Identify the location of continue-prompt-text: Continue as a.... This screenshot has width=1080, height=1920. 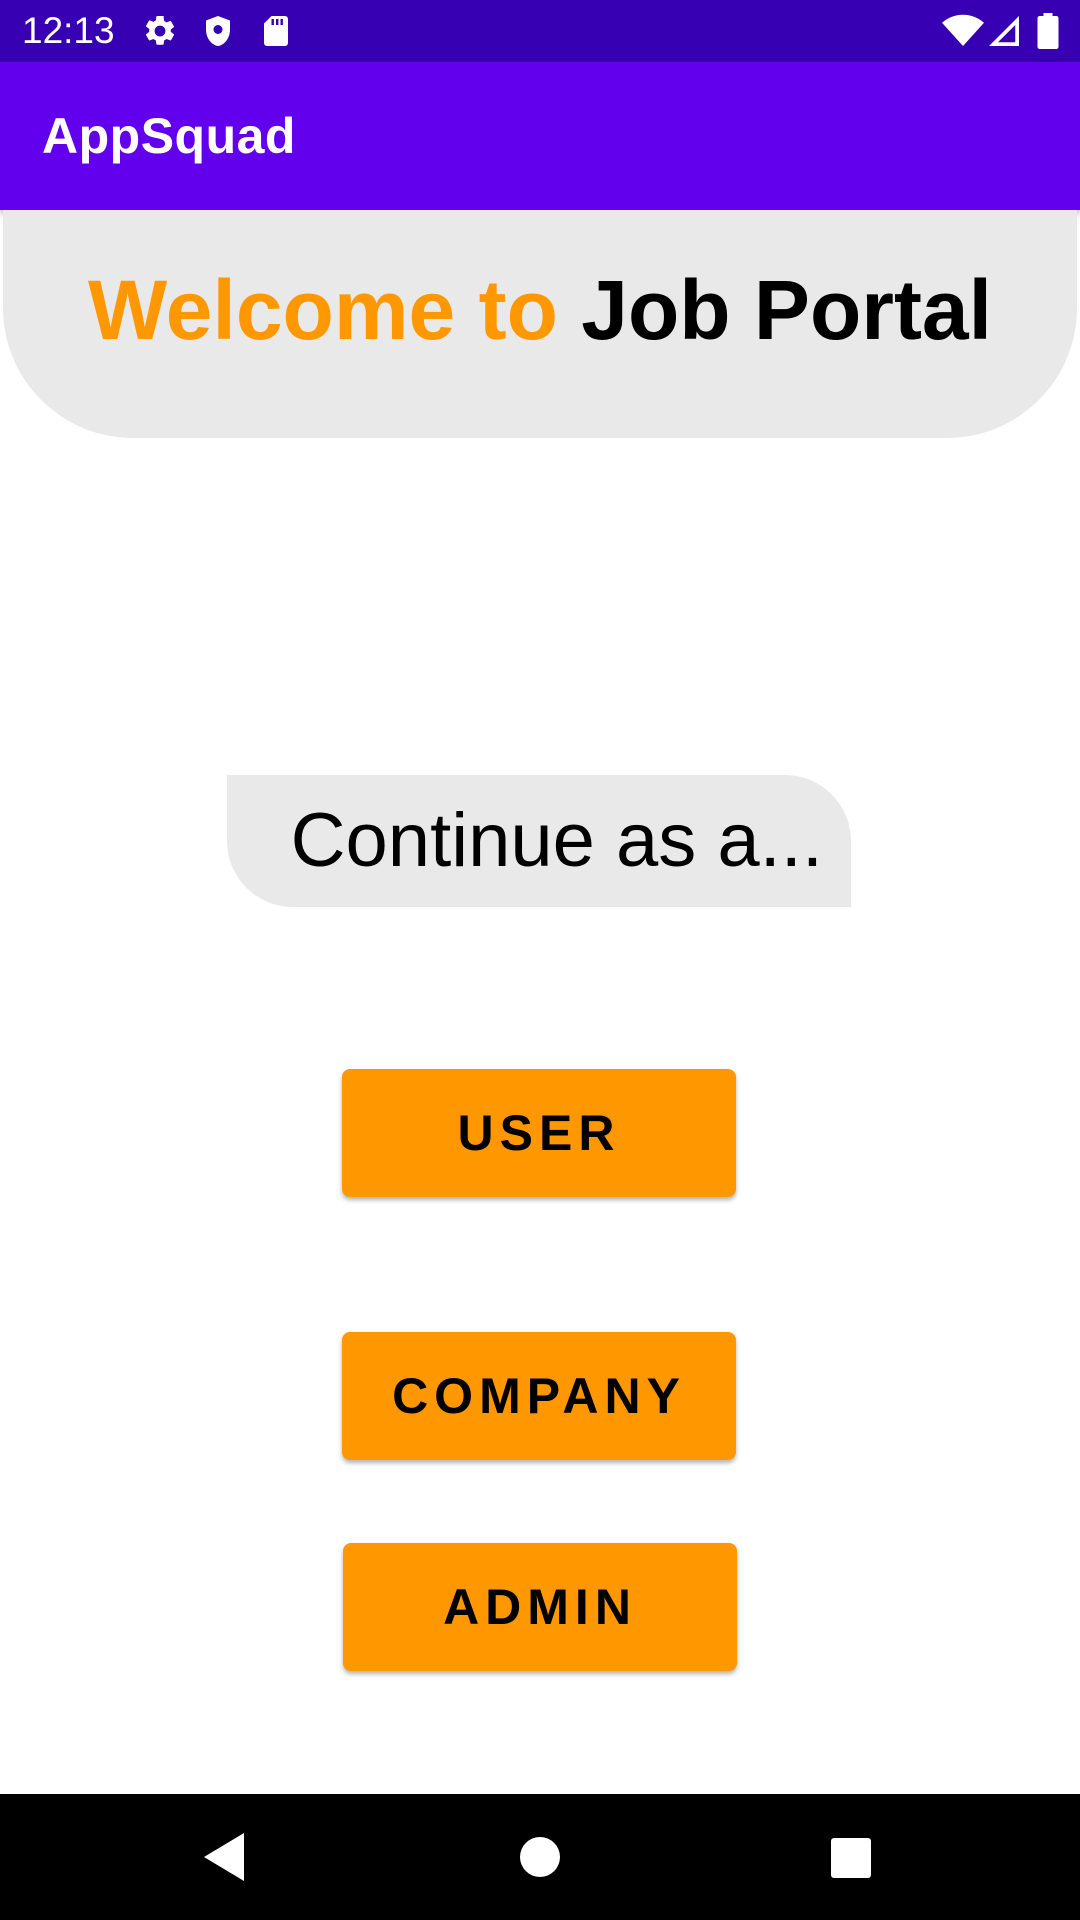
(556, 840).